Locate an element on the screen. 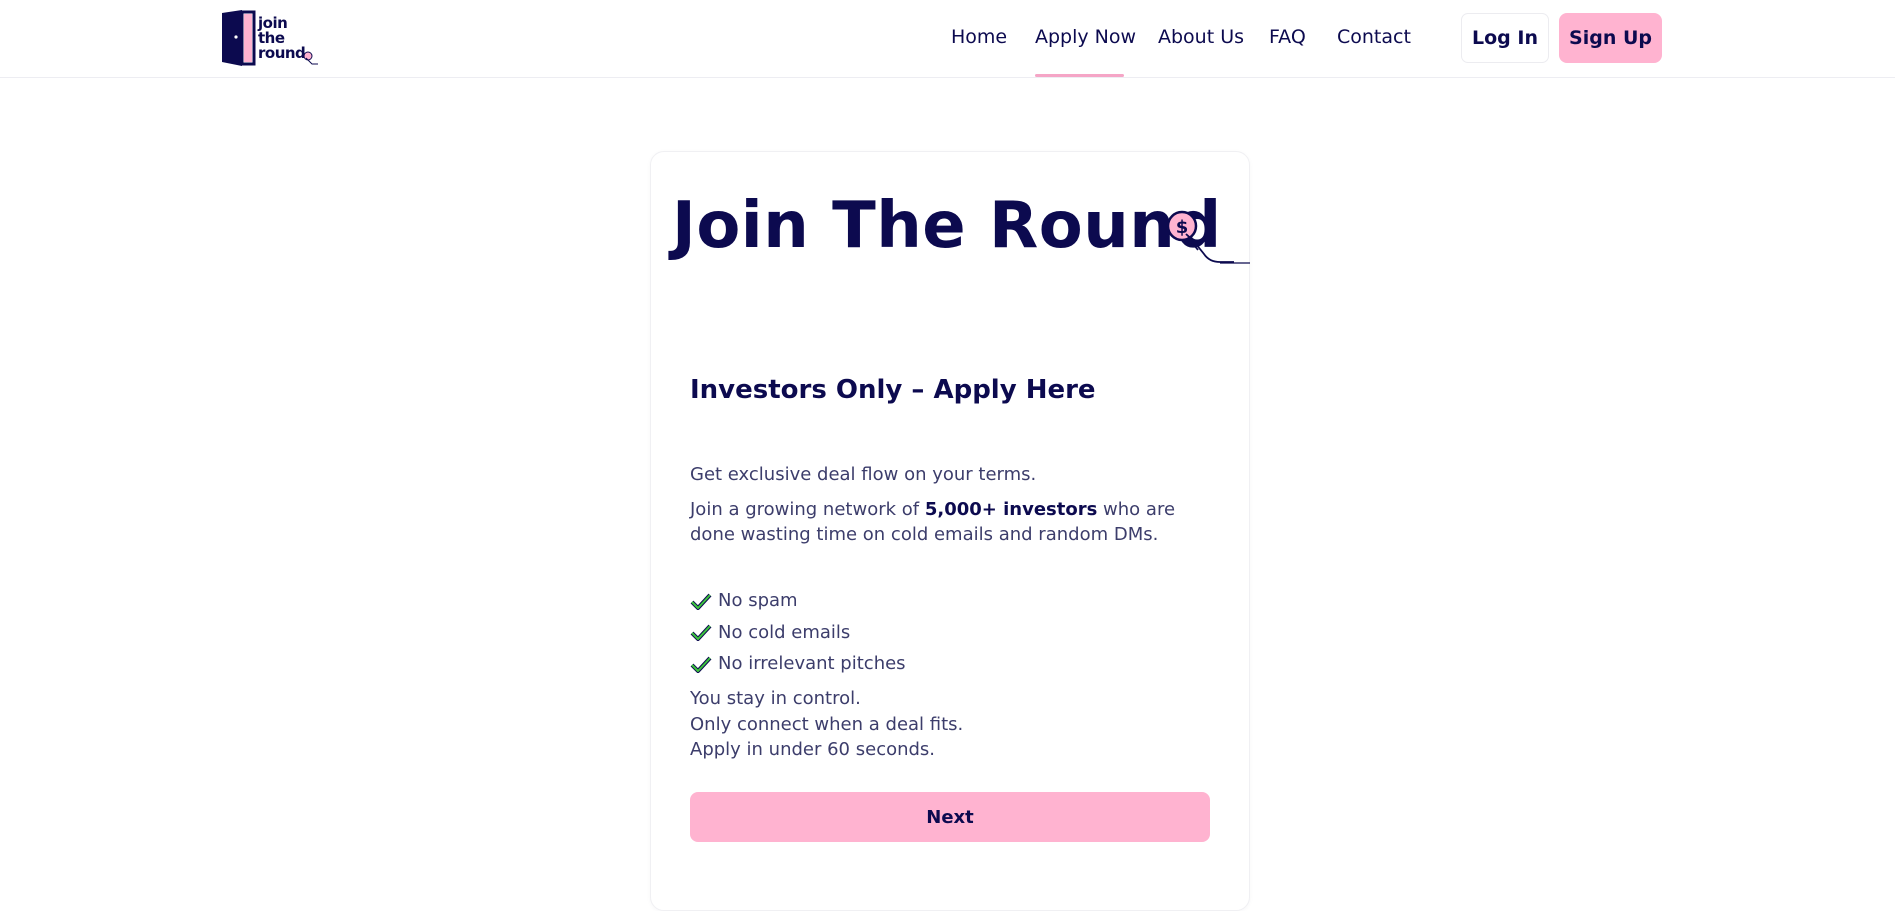 The image size is (1895, 911). benefit-label: No spam is located at coordinates (758, 601).